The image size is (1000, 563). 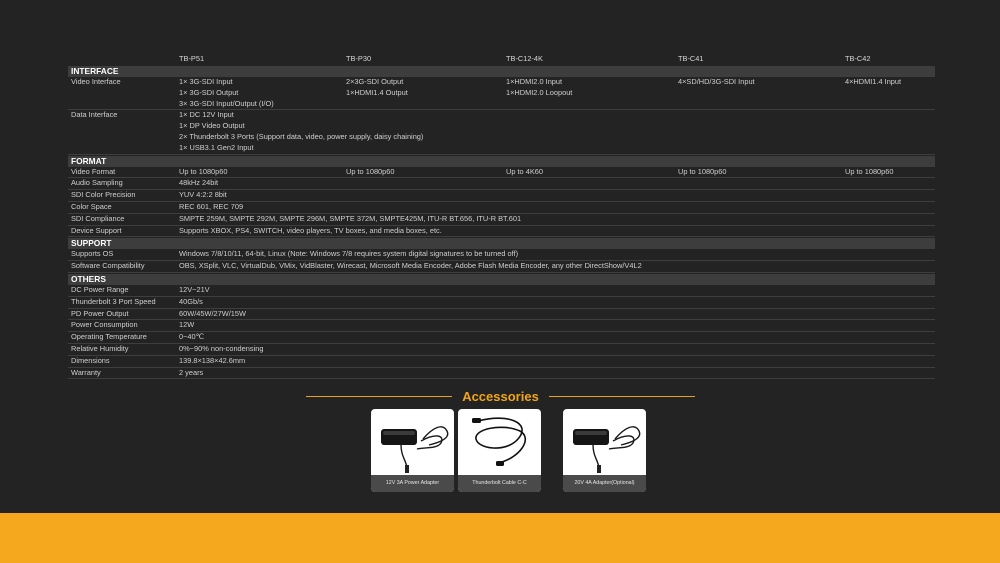 What do you see at coordinates (890, 93) in the screenshot?
I see `cell-tb-c42: 4×HDMI1.4 Input` at bounding box center [890, 93].